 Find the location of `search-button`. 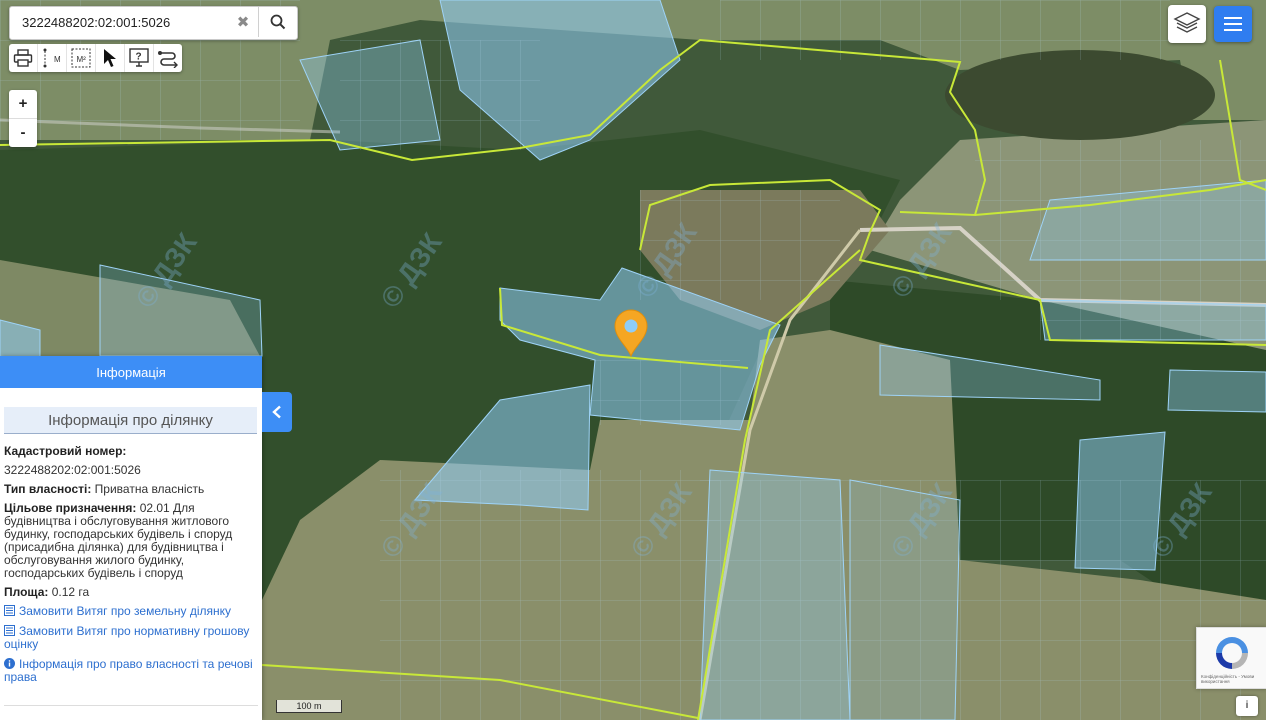

search-button is located at coordinates (277, 22).